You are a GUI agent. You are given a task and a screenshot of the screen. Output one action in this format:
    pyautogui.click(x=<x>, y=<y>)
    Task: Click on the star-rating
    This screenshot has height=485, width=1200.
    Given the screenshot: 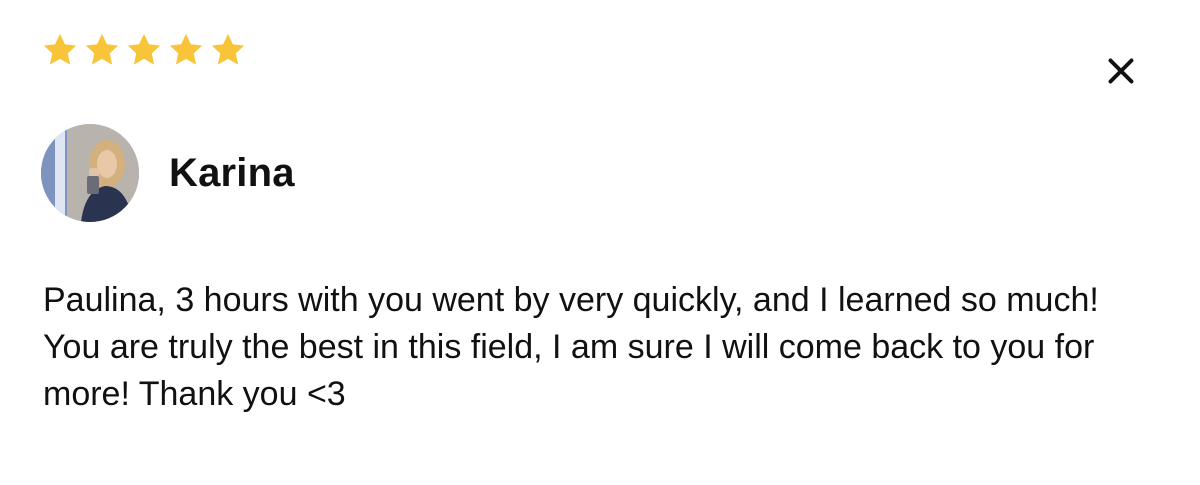 What is the action you would take?
    pyautogui.click(x=144, y=50)
    